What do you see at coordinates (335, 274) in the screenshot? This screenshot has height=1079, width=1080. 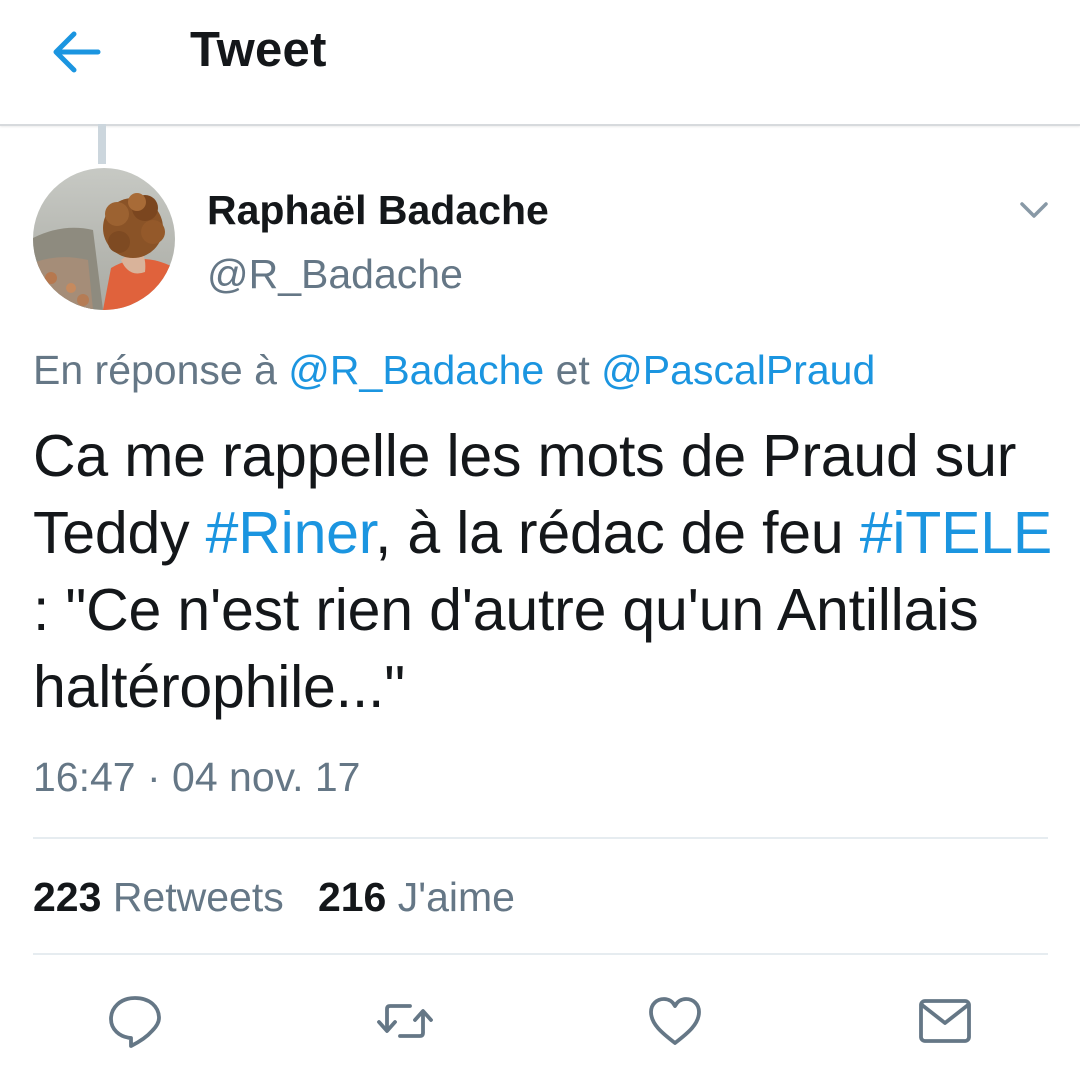 I see `author-handle: @R_Badache` at bounding box center [335, 274].